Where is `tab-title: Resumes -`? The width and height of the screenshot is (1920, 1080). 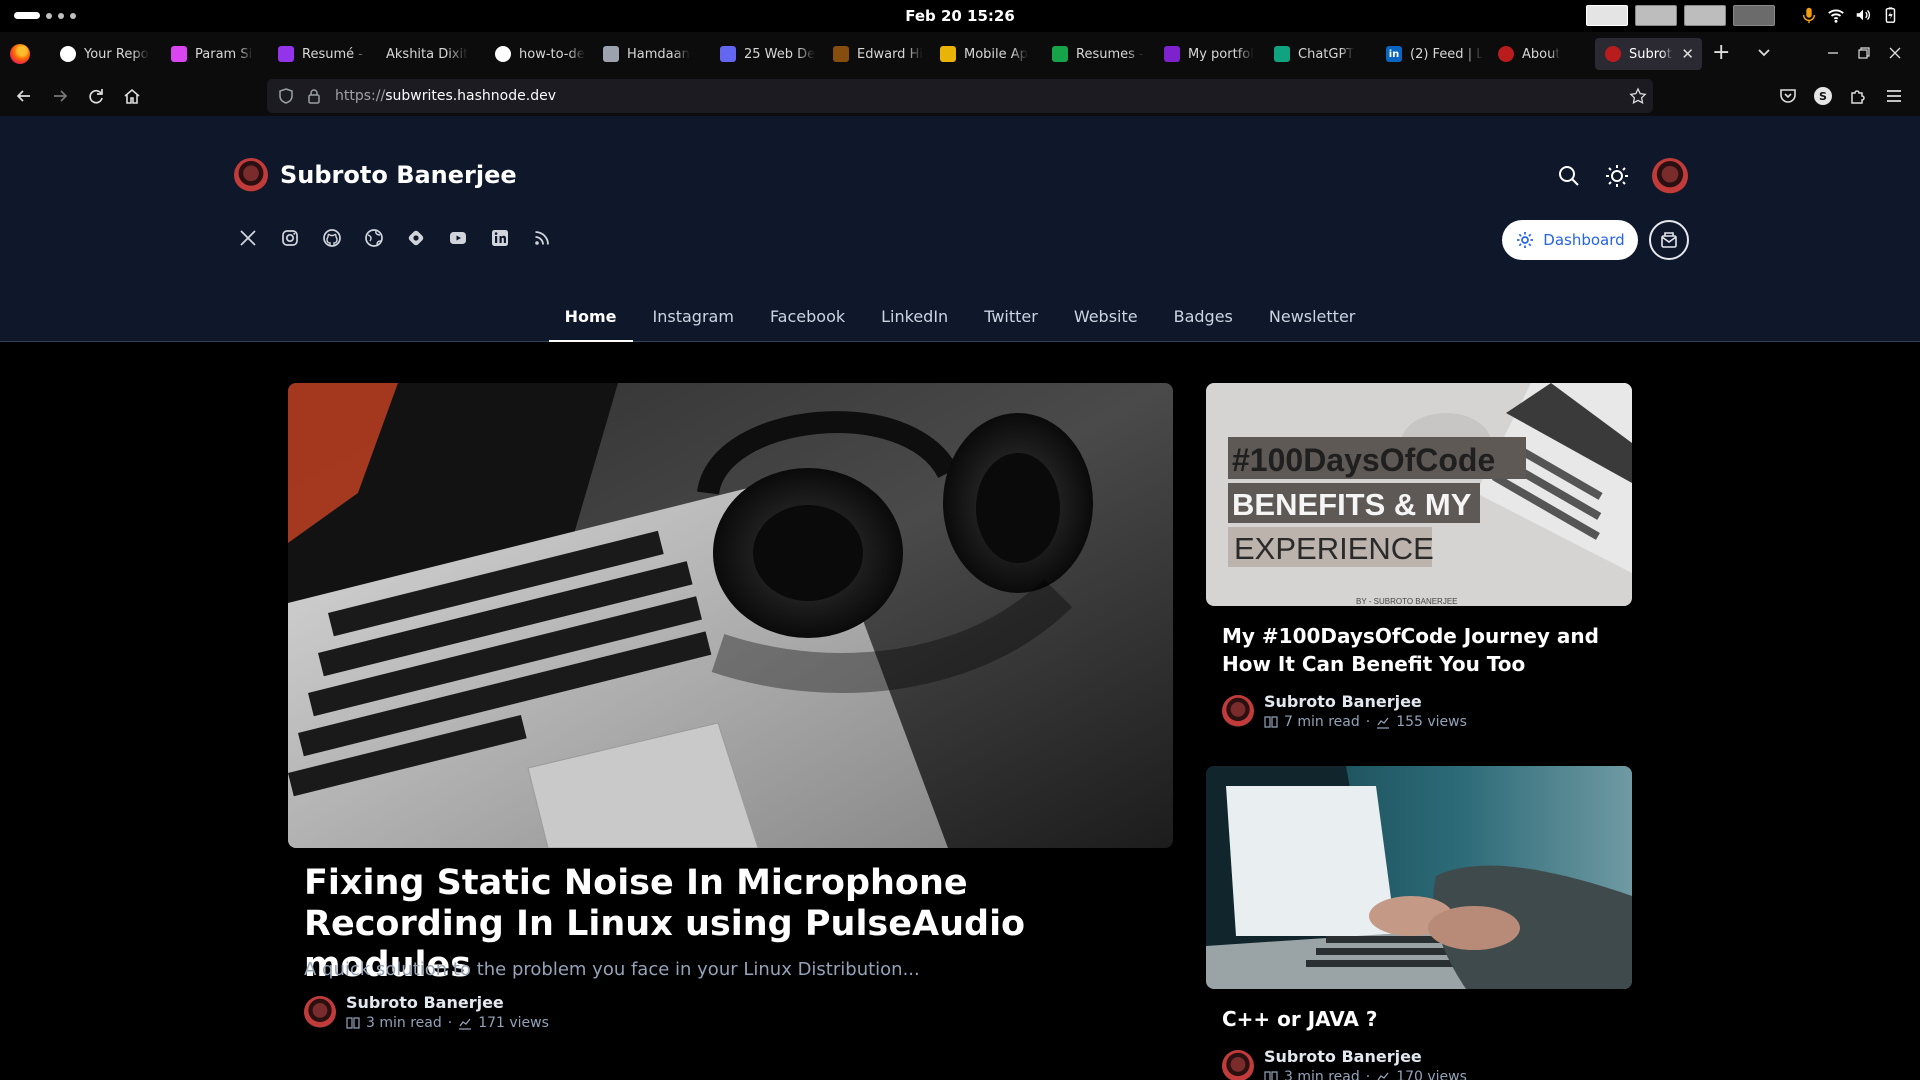
tab-title: Resumes - is located at coordinates (1110, 54).